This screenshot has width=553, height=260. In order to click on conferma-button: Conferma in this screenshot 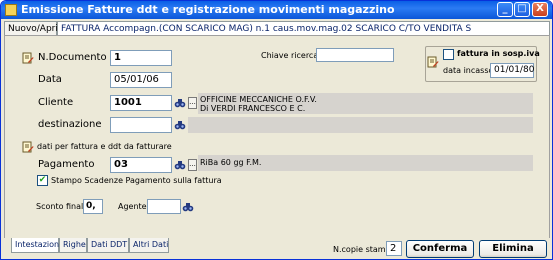, I will do `click(440, 249)`.